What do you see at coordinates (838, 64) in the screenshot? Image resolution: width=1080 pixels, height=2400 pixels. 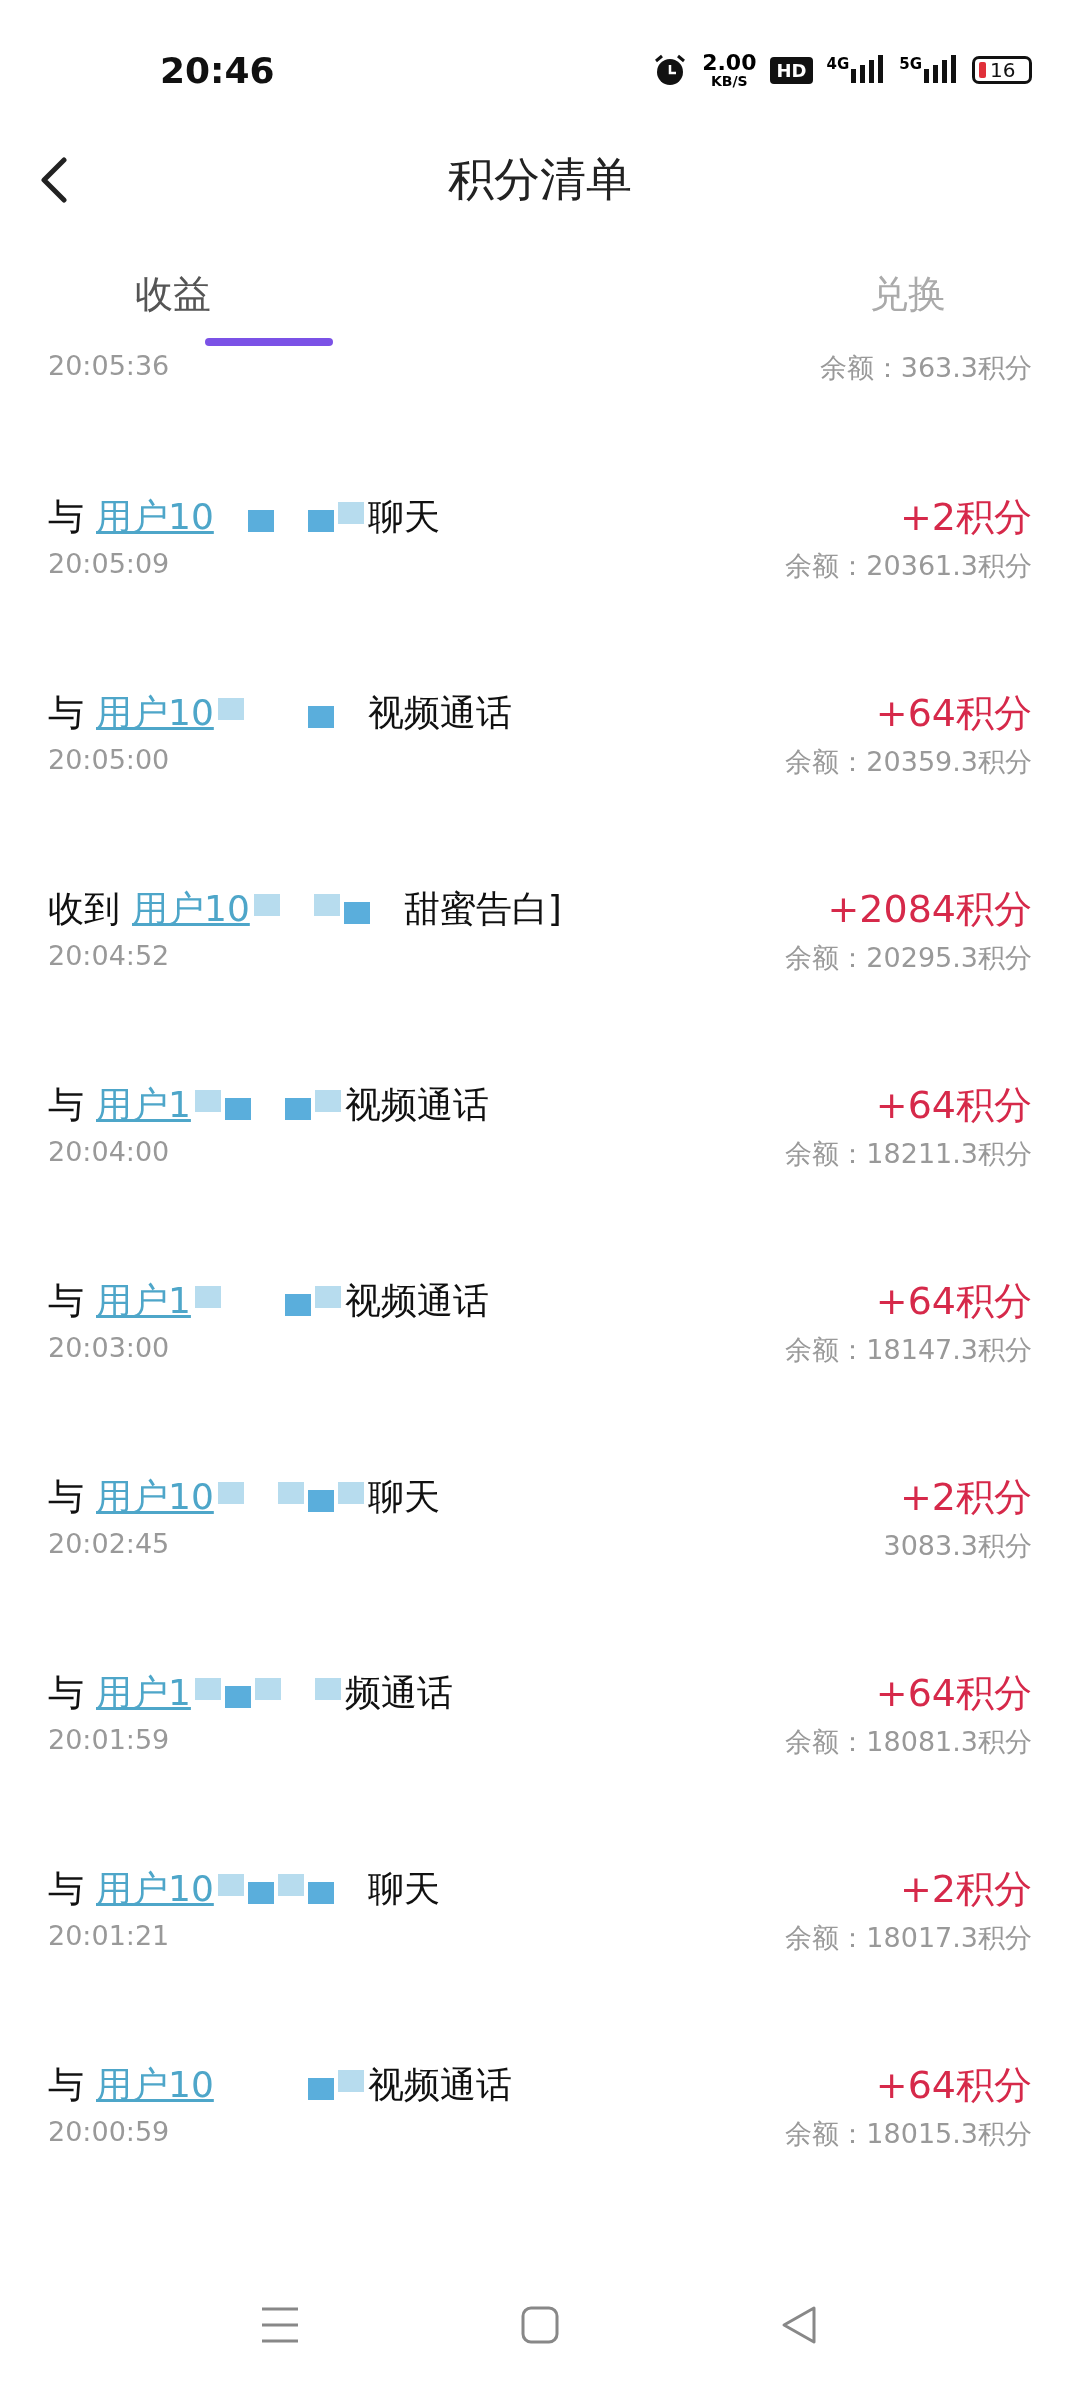 I see `network-type: 4G` at bounding box center [838, 64].